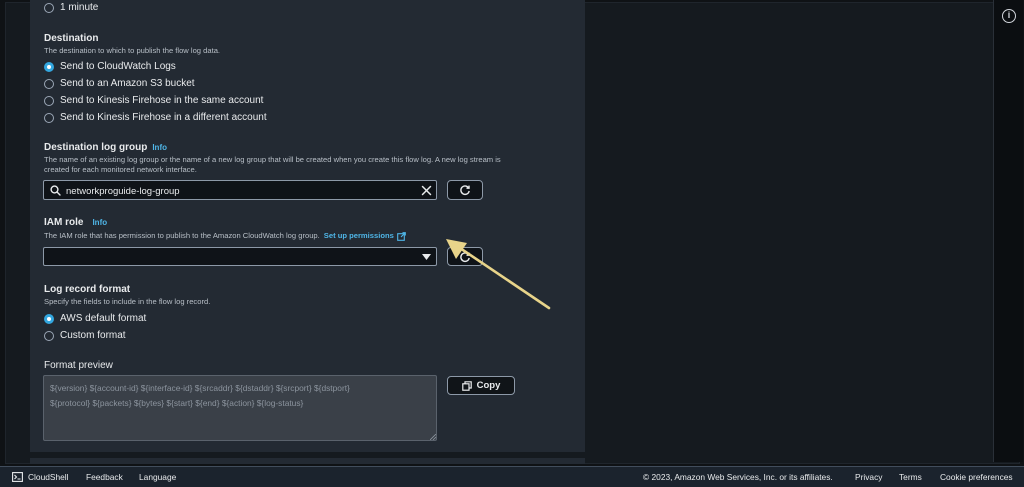 The width and height of the screenshot is (1024, 487). I want to click on interval-option-1-minute: 1 minute, so click(71, 7).